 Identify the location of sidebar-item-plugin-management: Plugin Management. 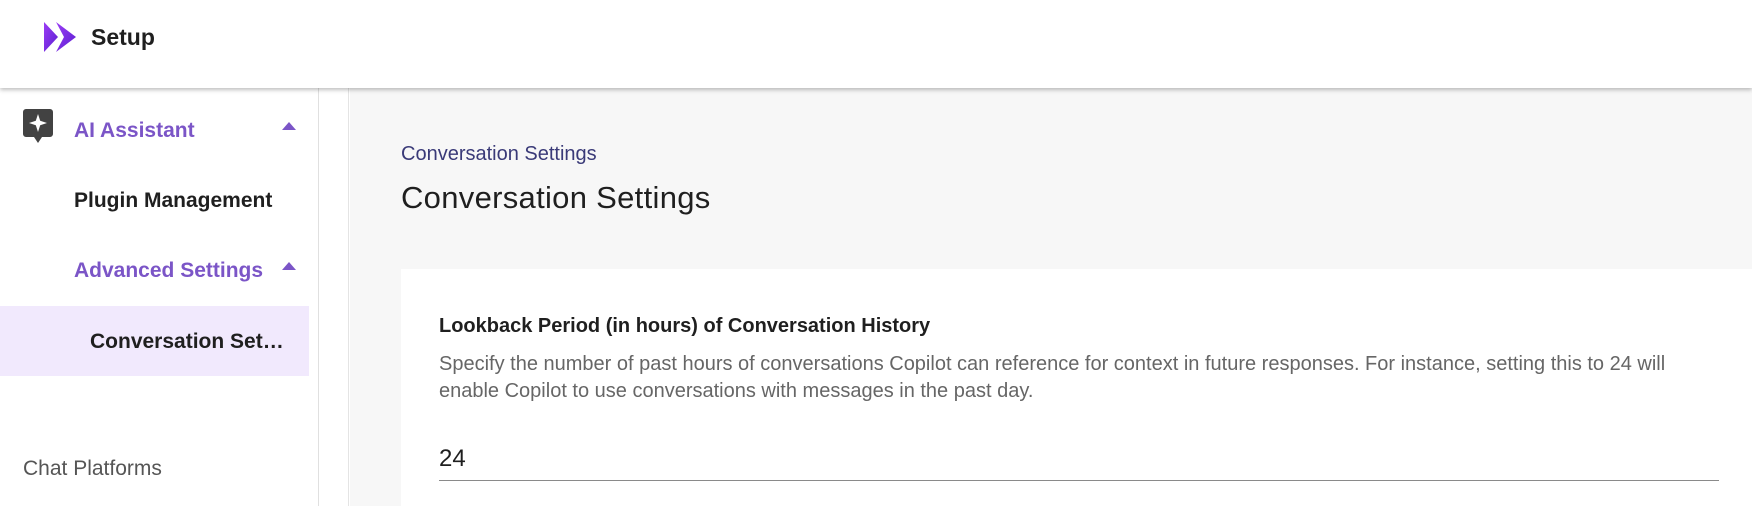
(154, 193).